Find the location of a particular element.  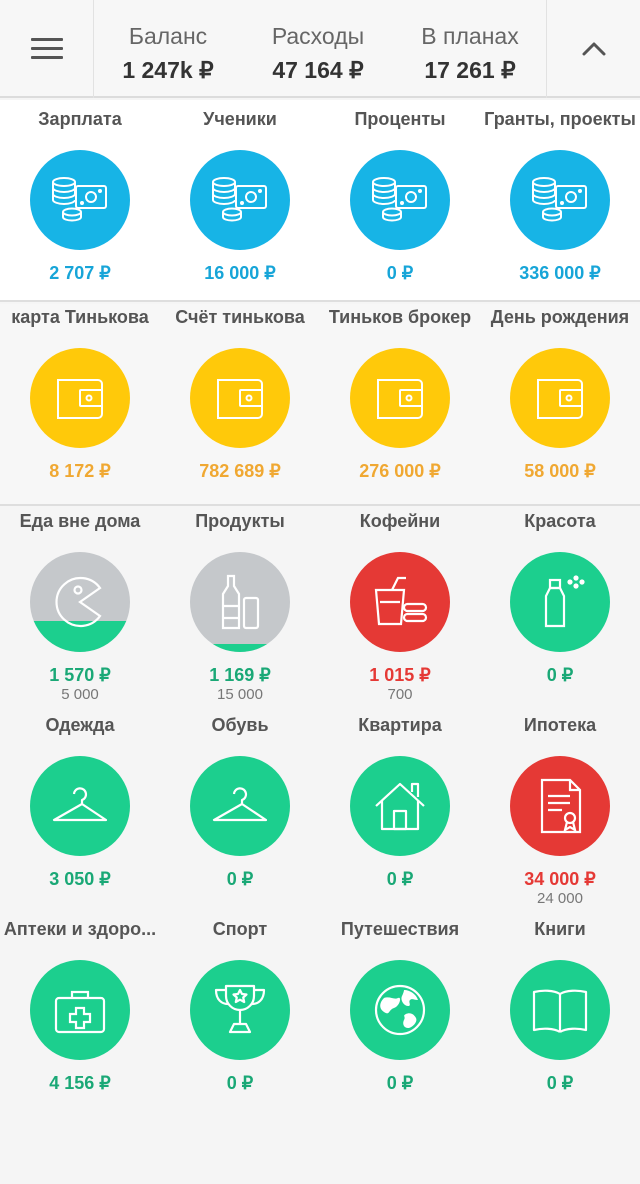

income-name: Зарплата is located at coordinates (80, 119).